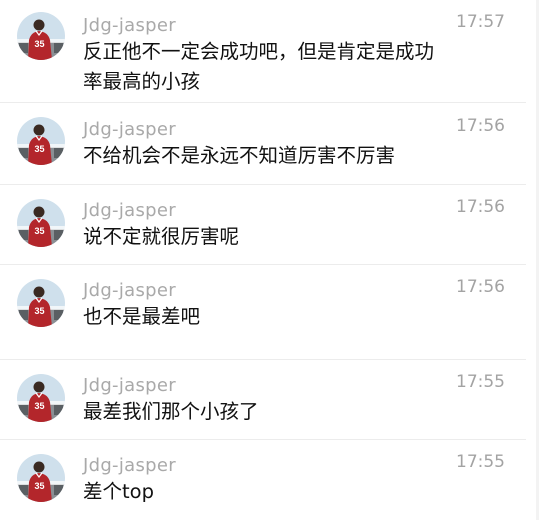 The width and height of the screenshot is (540, 520). Describe the element at coordinates (161, 236) in the screenshot. I see `message-text: 说不定就很厉害呢` at that location.